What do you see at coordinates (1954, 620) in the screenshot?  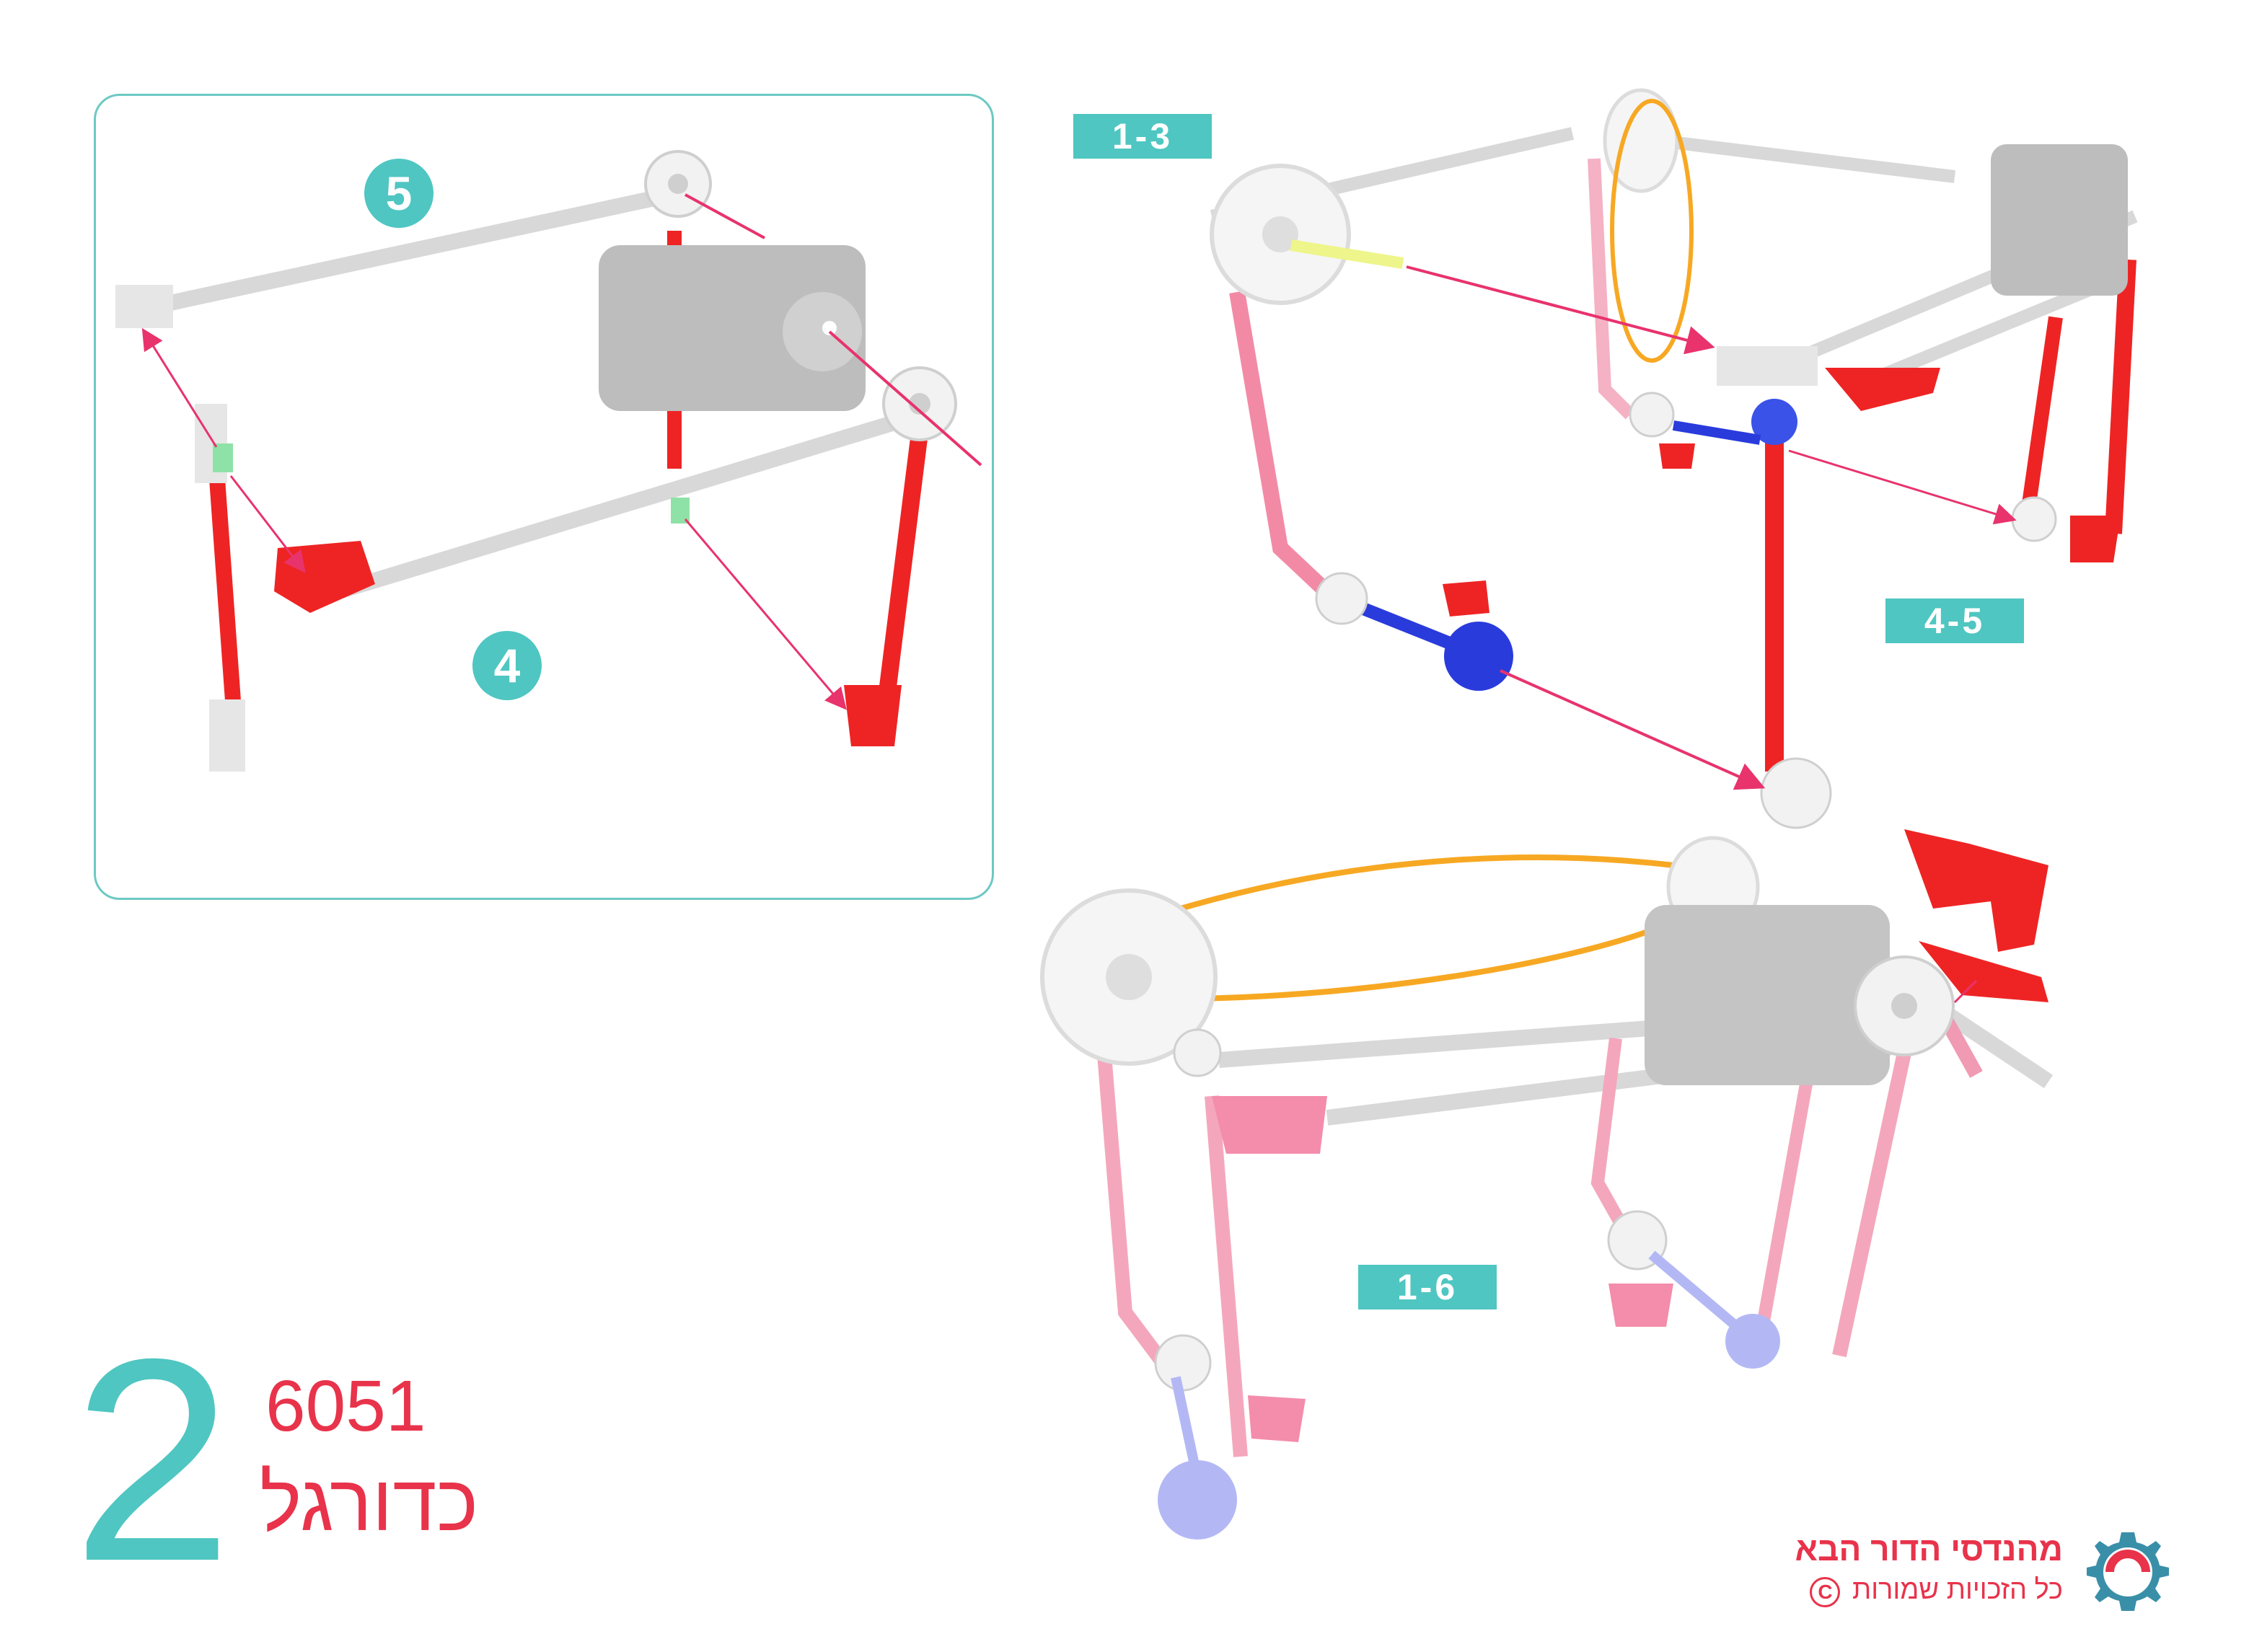 I see `stage-label: 4-5` at bounding box center [1954, 620].